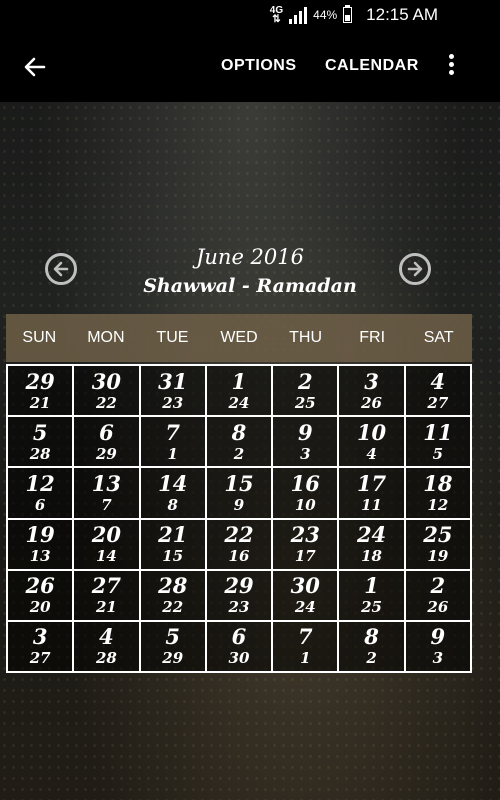  Describe the element at coordinates (41, 647) in the screenshot. I see `day-cell: 3 27` at that location.